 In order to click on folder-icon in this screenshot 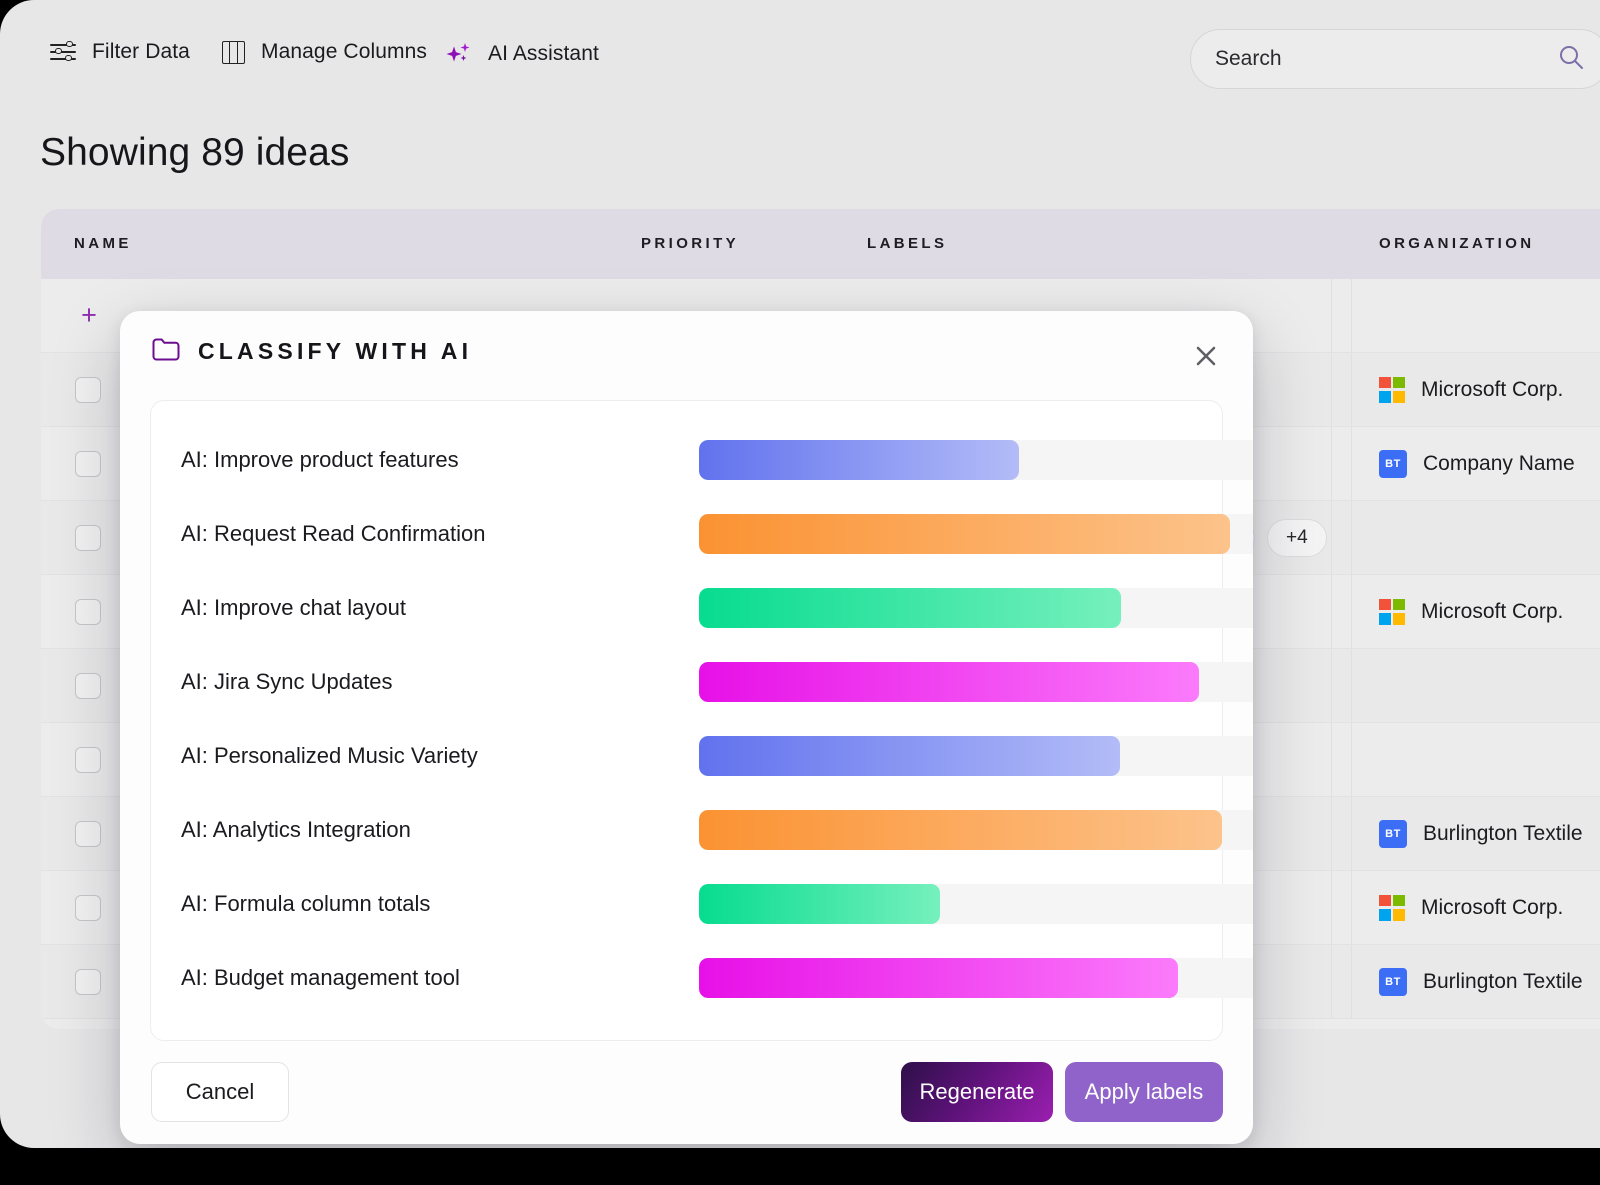, I will do `click(166, 351)`.